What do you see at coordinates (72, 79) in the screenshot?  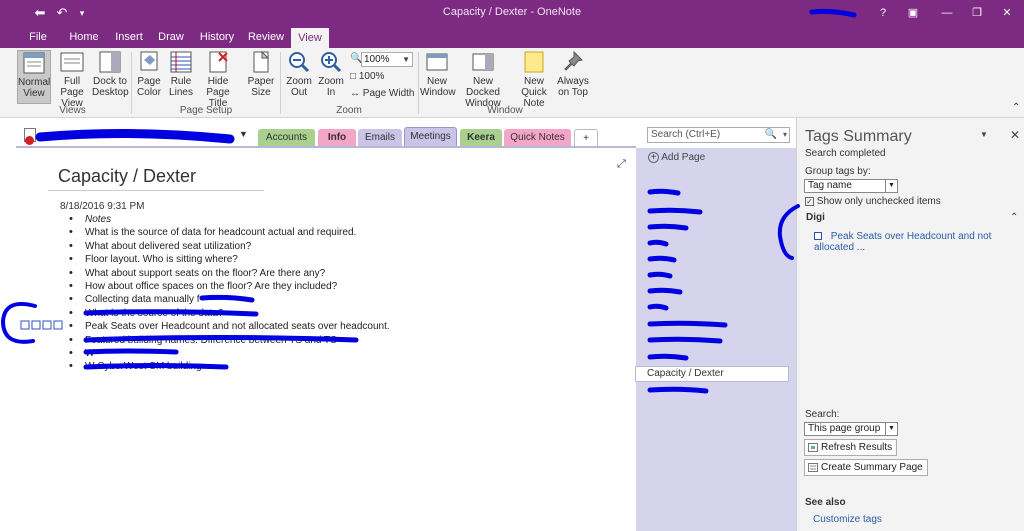 I see `full-page-view-button: Full Page View` at bounding box center [72, 79].